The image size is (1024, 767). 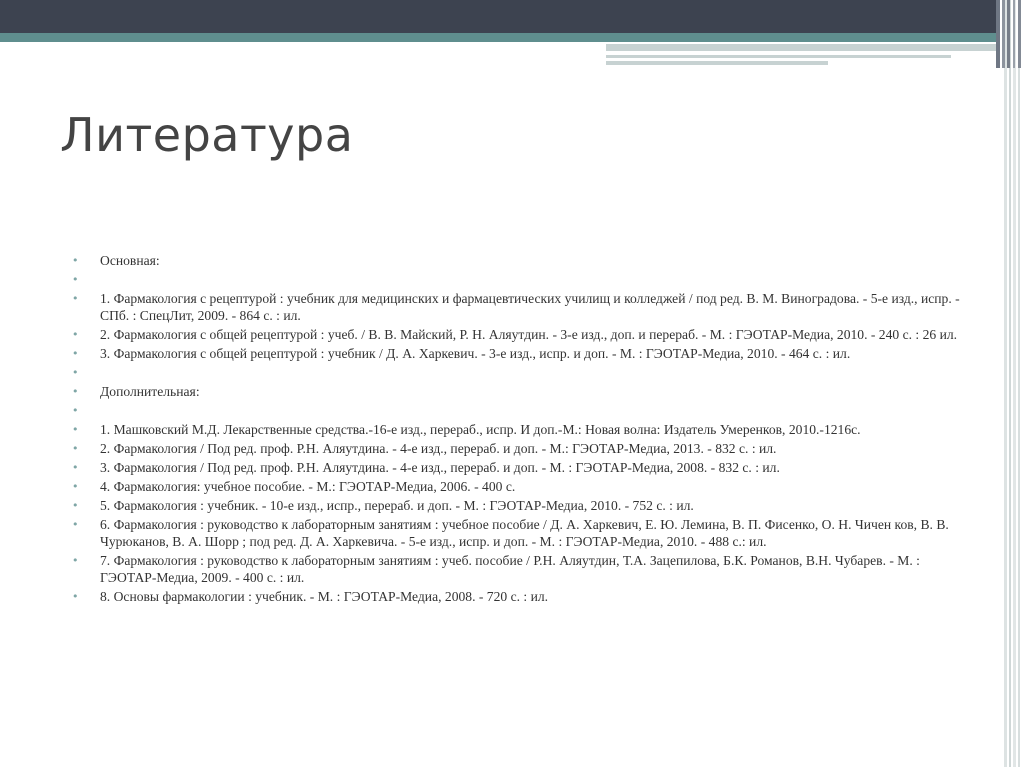 I want to click on list-item-text: Основная:, so click(x=130, y=260).